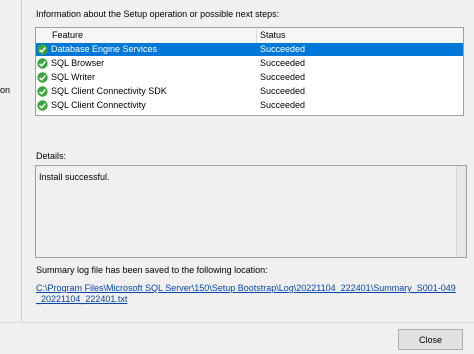 This screenshot has height=354, width=474. Describe the element at coordinates (98, 105) in the screenshot. I see `feature-name: SQL Client Connectivity` at that location.